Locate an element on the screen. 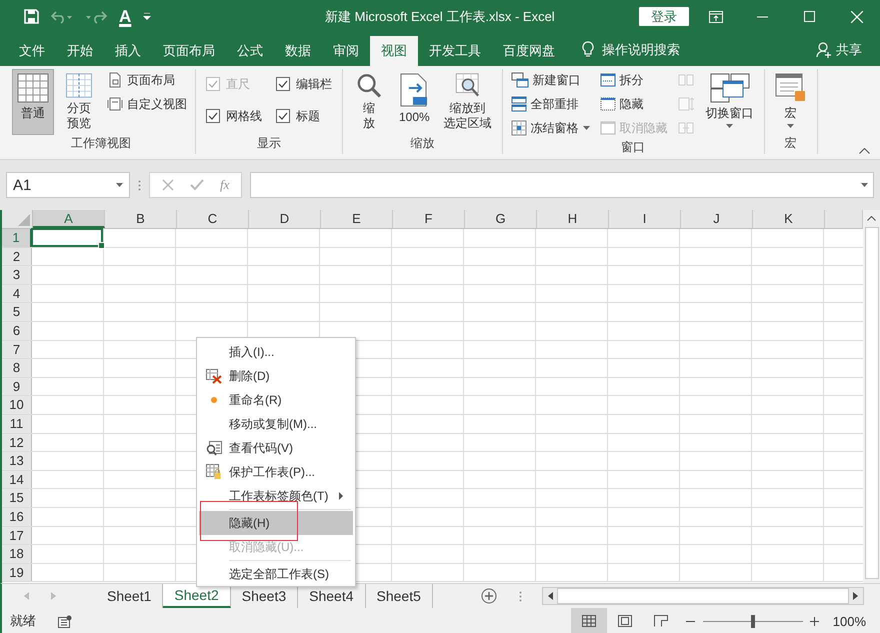 Image resolution: width=880 pixels, height=633 pixels. ribbon-tab: 审阅 is located at coordinates (346, 51).